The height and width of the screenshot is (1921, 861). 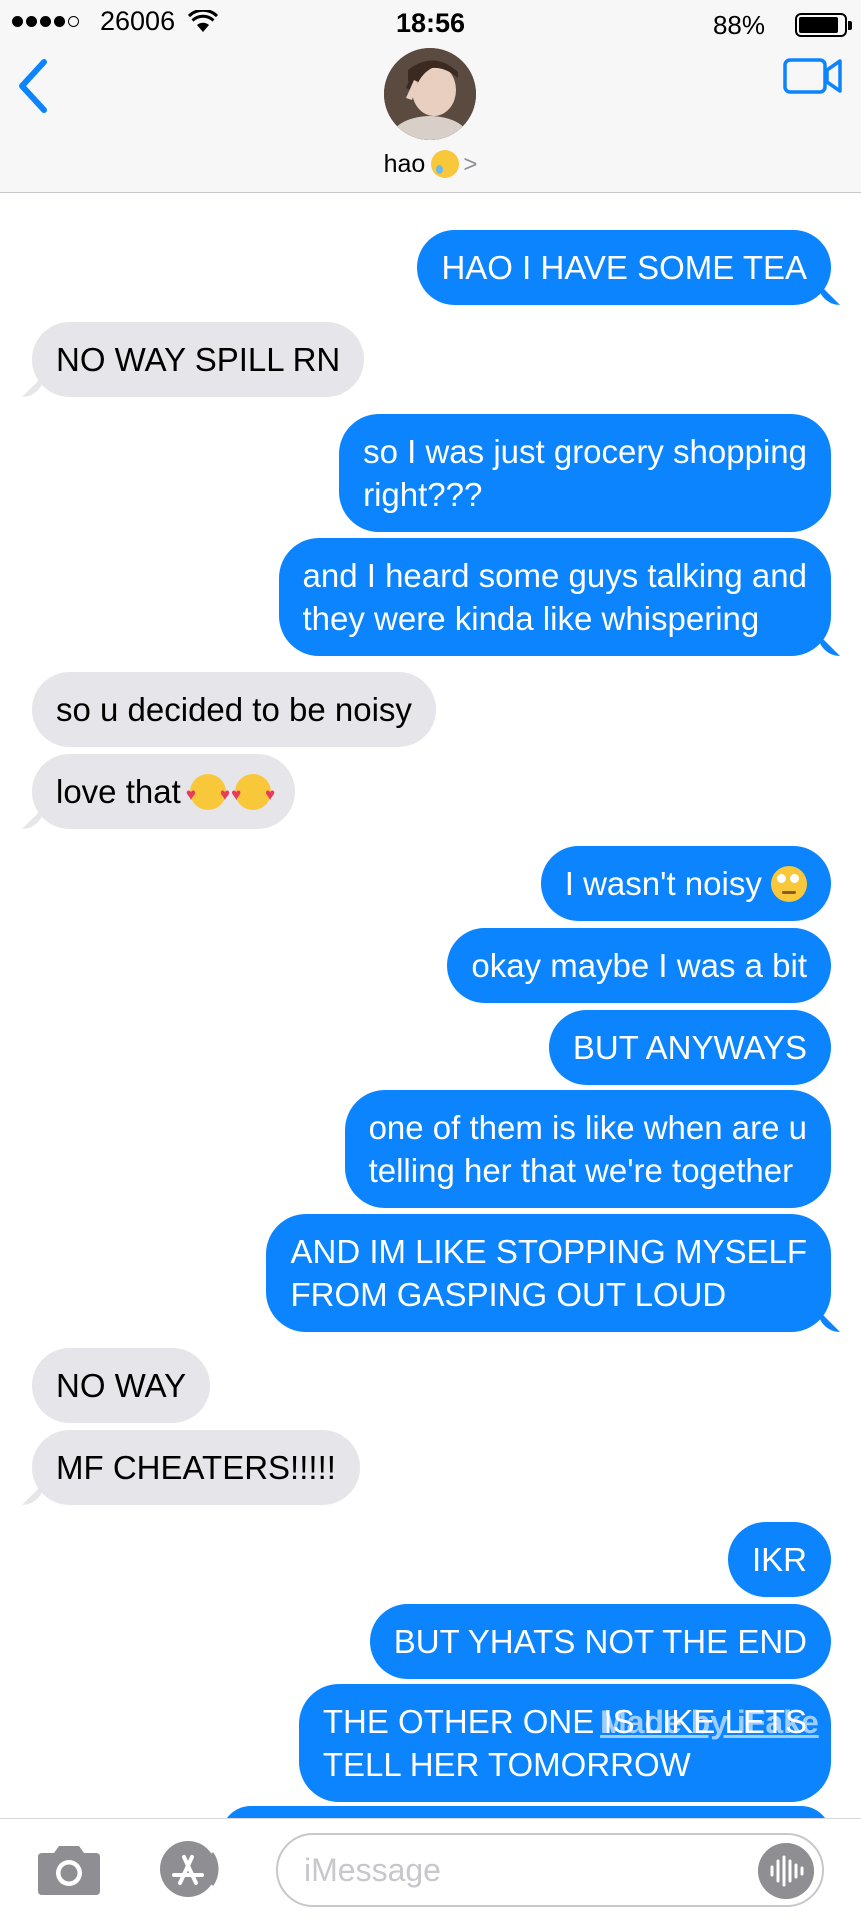 I want to click on conversation-header: 26006 18:56 88% hao >, so click(x=430, y=96).